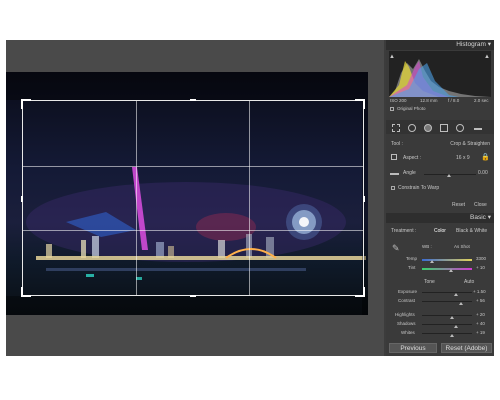 The height and width of the screenshot is (400, 500). I want to click on crop-shade-top, so click(187, 86).